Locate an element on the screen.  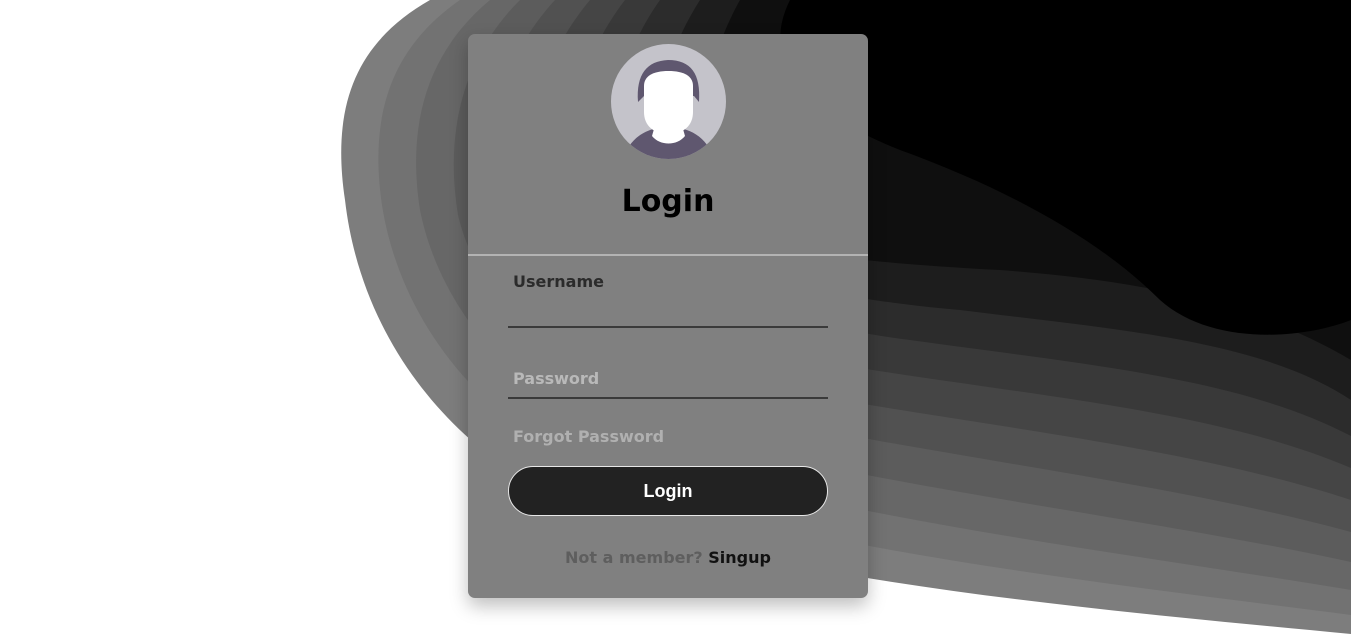
signup-line: Not a member? Singup is located at coordinates (668, 557).